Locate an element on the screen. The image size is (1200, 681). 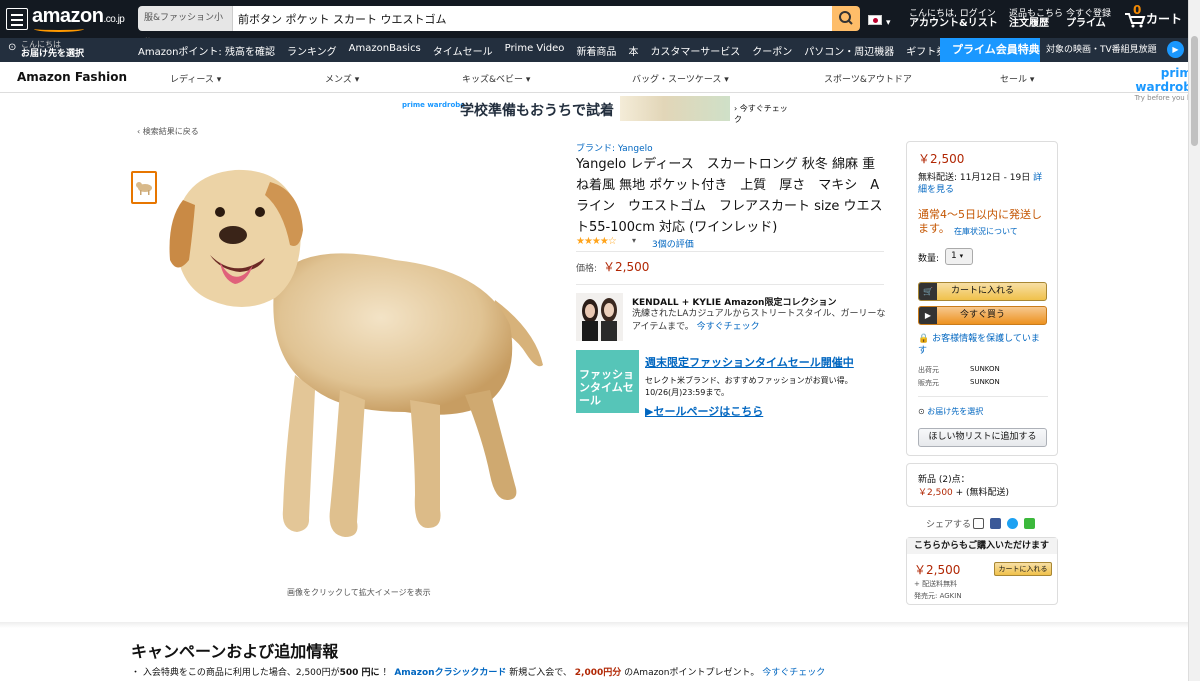
amazon-logo: amazon.co.jp is located at coordinates (78, 16).